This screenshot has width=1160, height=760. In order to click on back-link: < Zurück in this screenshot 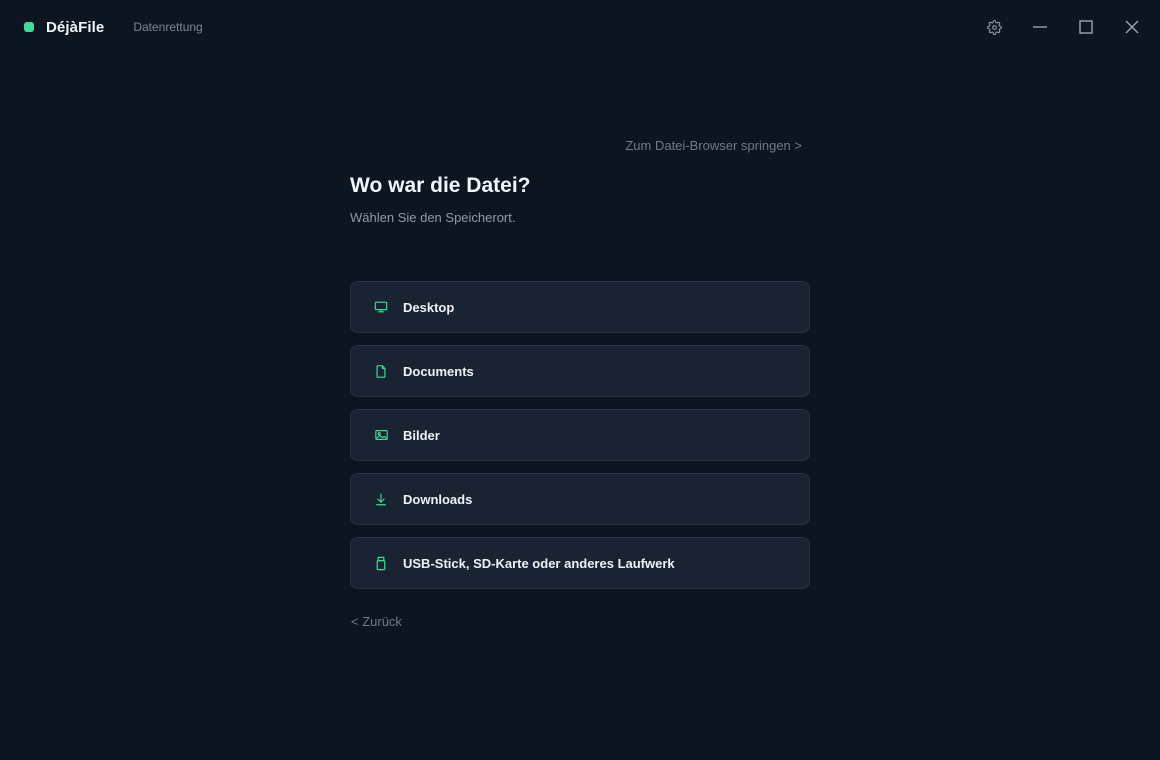, I will do `click(376, 621)`.